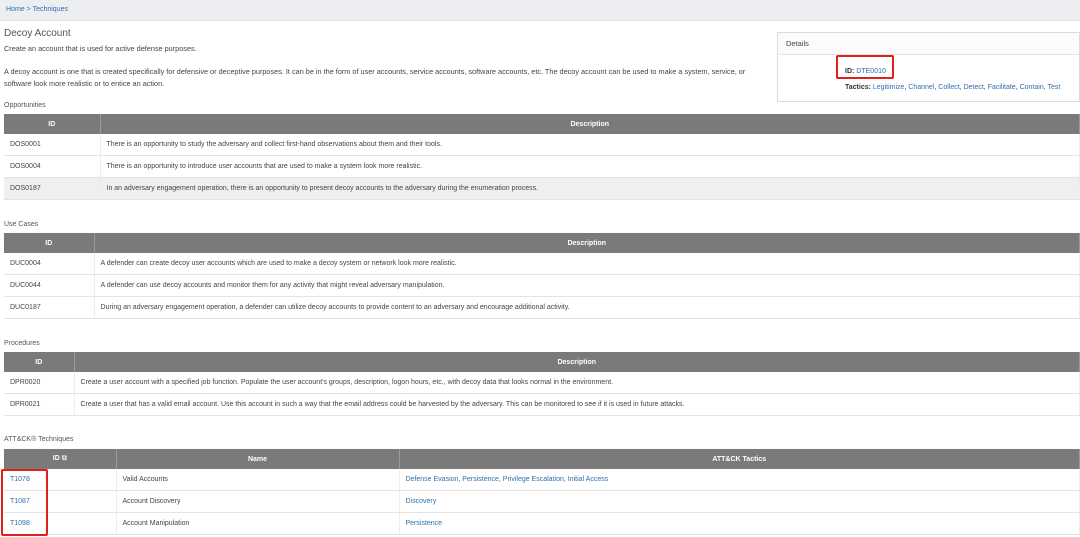 This screenshot has height=537, width=1080. What do you see at coordinates (858, 87) in the screenshot?
I see `details-tactics-label: Tactics:` at bounding box center [858, 87].